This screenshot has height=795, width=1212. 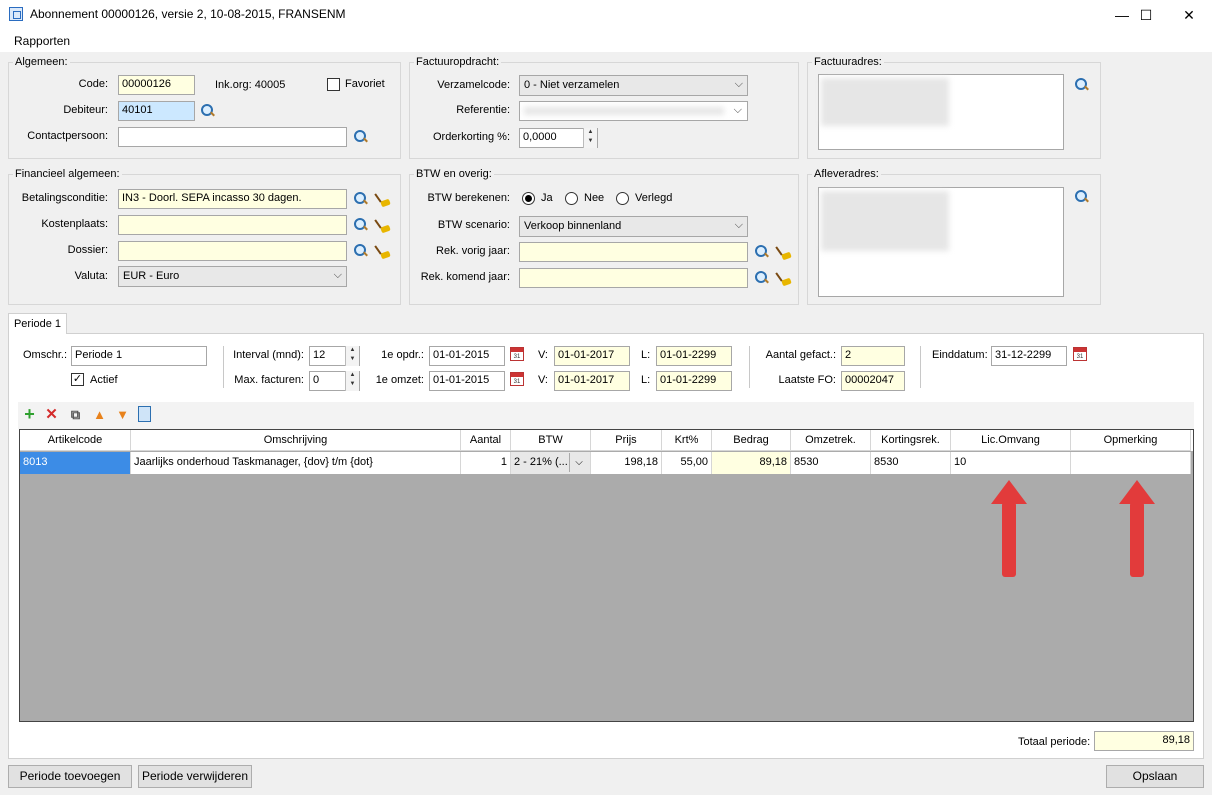 I want to click on aantal-gefact-field: 2, so click(x=873, y=356).